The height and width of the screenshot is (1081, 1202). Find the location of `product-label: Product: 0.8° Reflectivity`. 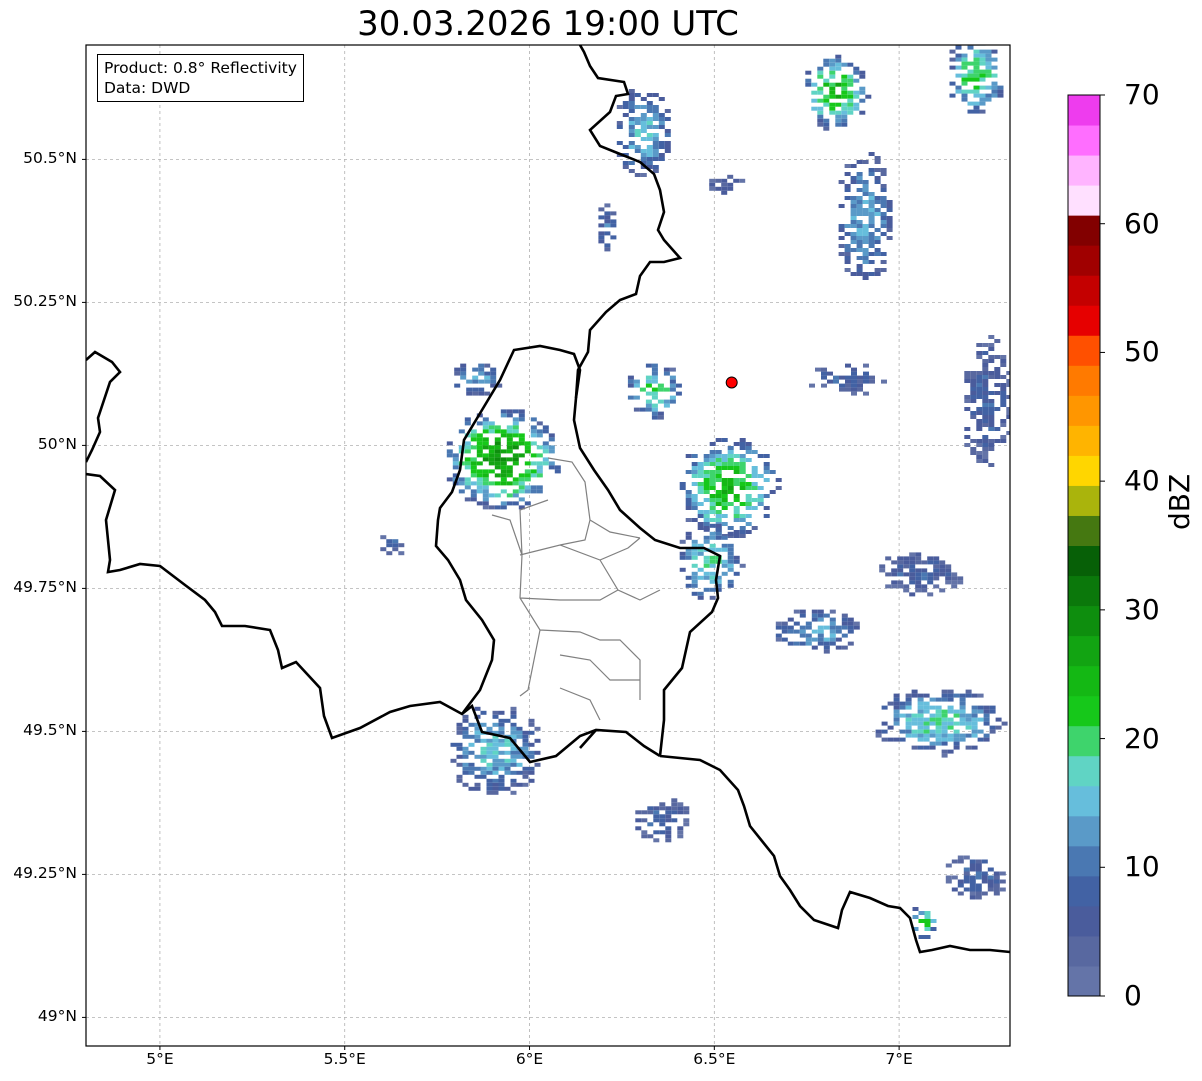

product-label: Product: 0.8° Reflectivity is located at coordinates (200, 68).